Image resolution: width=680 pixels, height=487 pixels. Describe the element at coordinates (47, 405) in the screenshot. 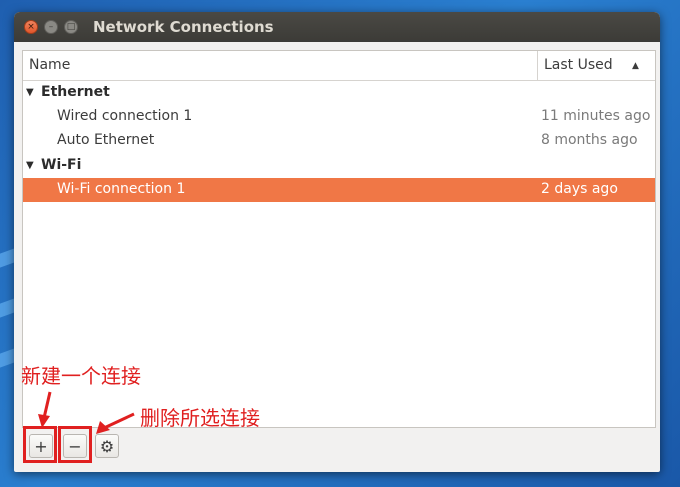

I see `annotation-arrow-add` at that location.